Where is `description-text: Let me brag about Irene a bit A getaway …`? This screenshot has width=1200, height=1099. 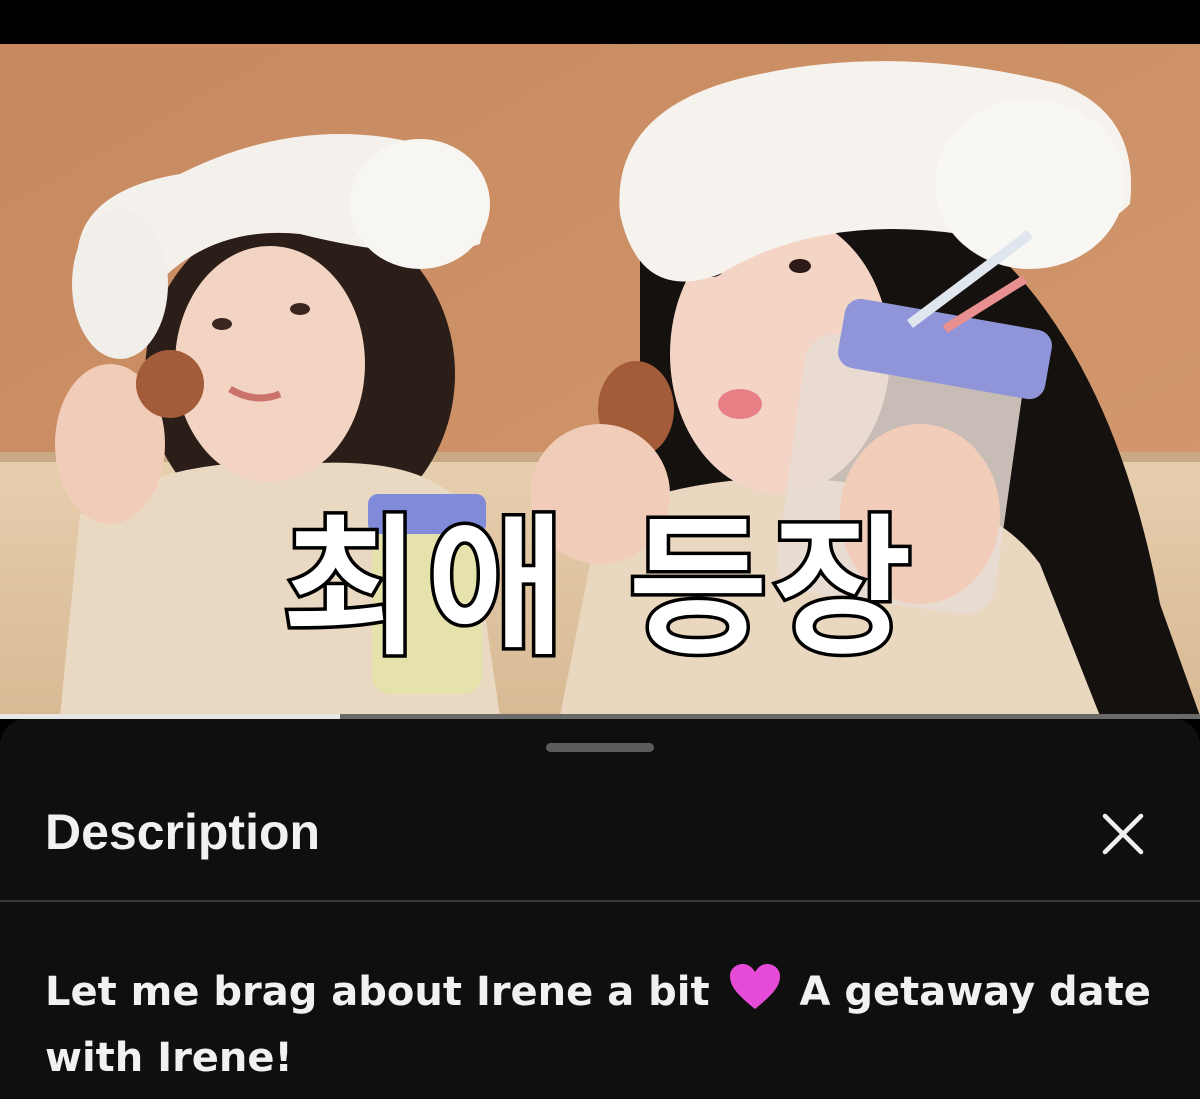
description-text: Let me brag about Irene a bit A getaway … is located at coordinates (600, 1025).